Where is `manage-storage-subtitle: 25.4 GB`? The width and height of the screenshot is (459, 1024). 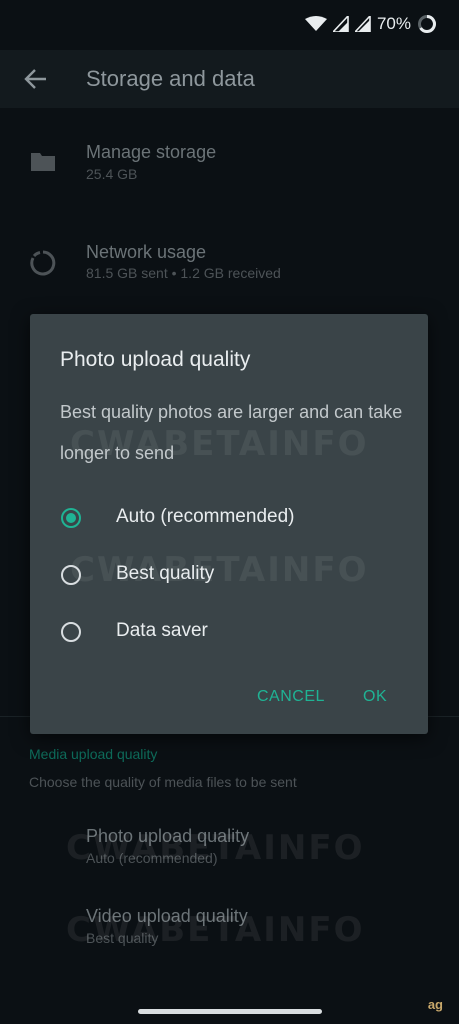
manage-storage-subtitle: 25.4 GB is located at coordinates (112, 174).